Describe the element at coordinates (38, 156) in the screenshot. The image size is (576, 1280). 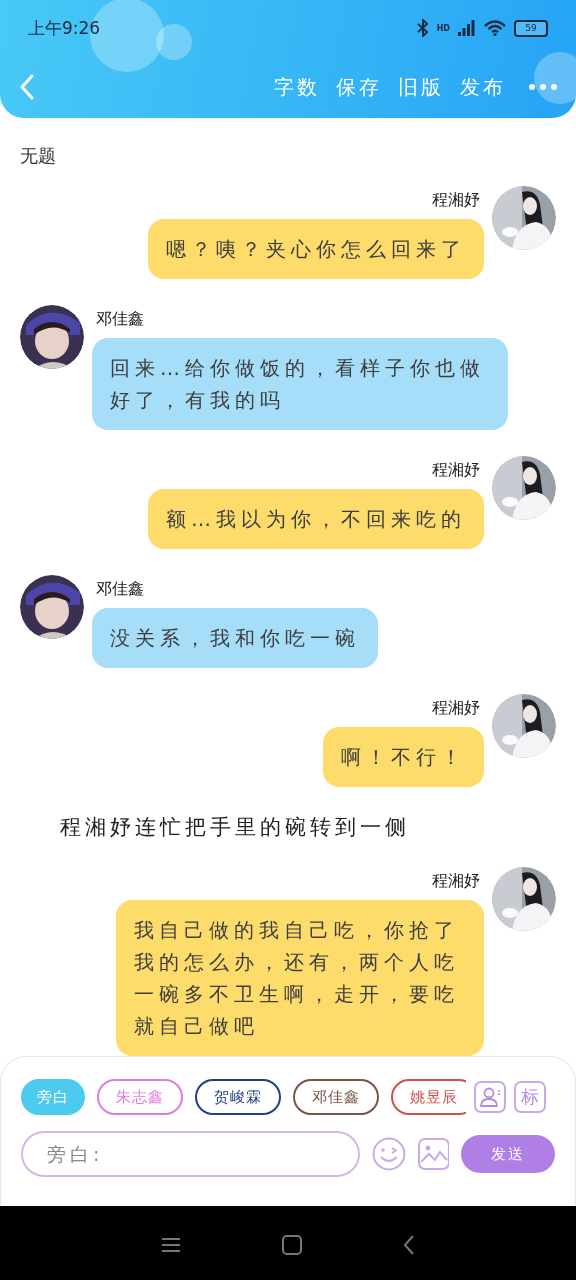
I see `story-title: 无题` at that location.